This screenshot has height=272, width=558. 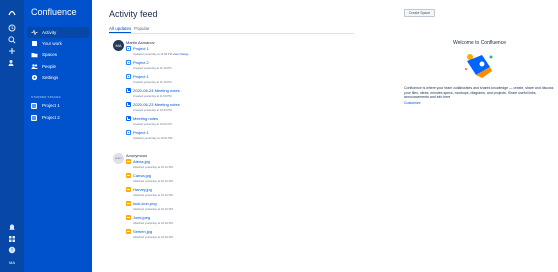 I want to click on apps-icon, so click(x=12, y=239).